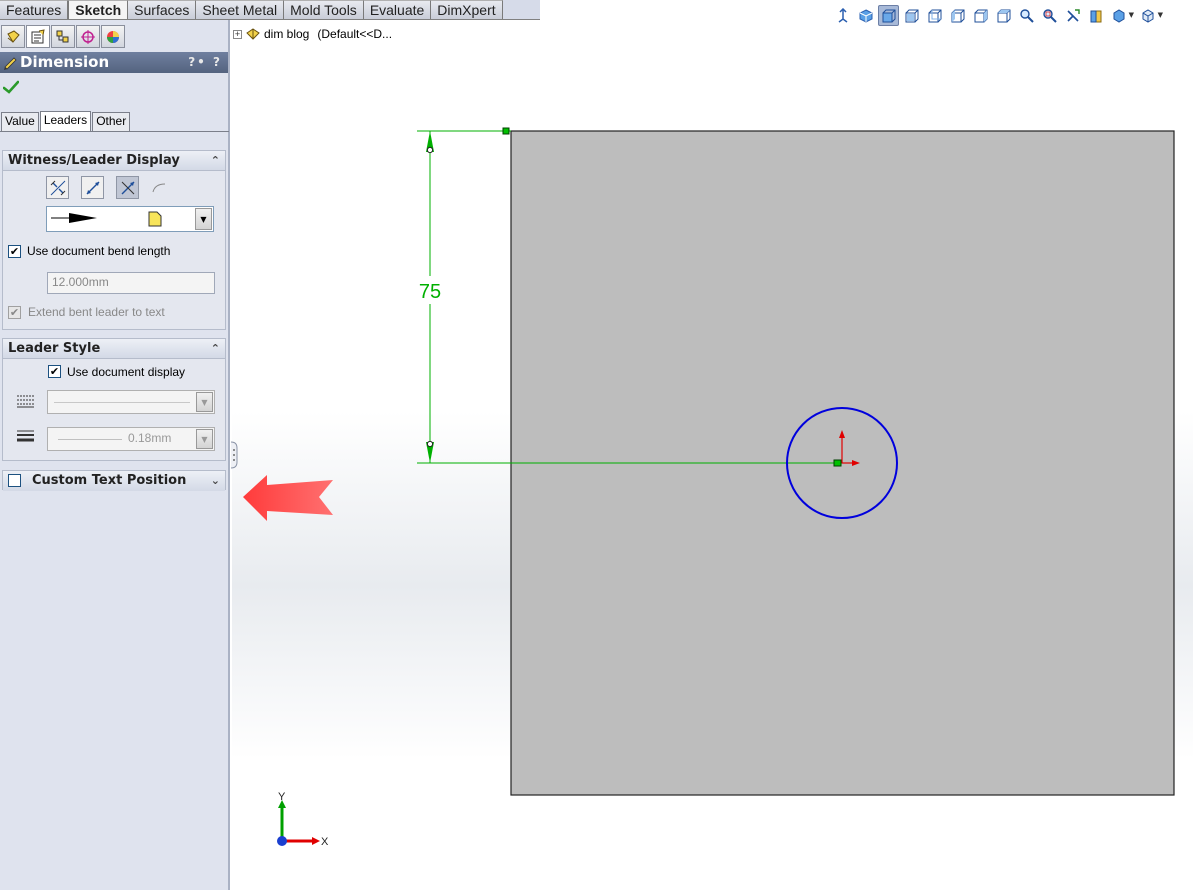  I want to click on sketch-point-corner, so click(506, 131).